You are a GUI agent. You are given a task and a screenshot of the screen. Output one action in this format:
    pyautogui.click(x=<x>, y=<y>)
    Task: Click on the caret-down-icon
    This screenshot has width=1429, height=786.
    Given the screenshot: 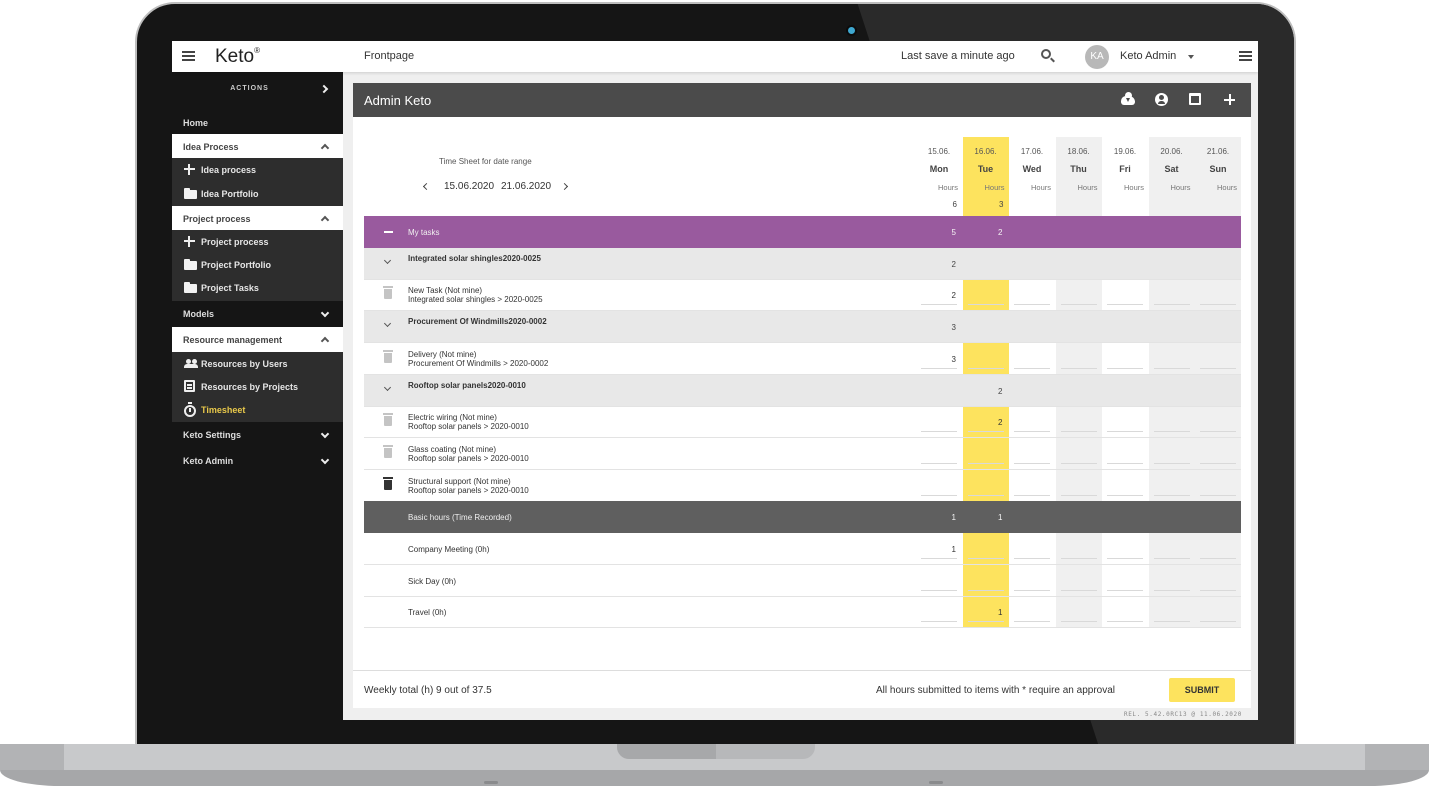 What is the action you would take?
    pyautogui.click(x=1191, y=57)
    